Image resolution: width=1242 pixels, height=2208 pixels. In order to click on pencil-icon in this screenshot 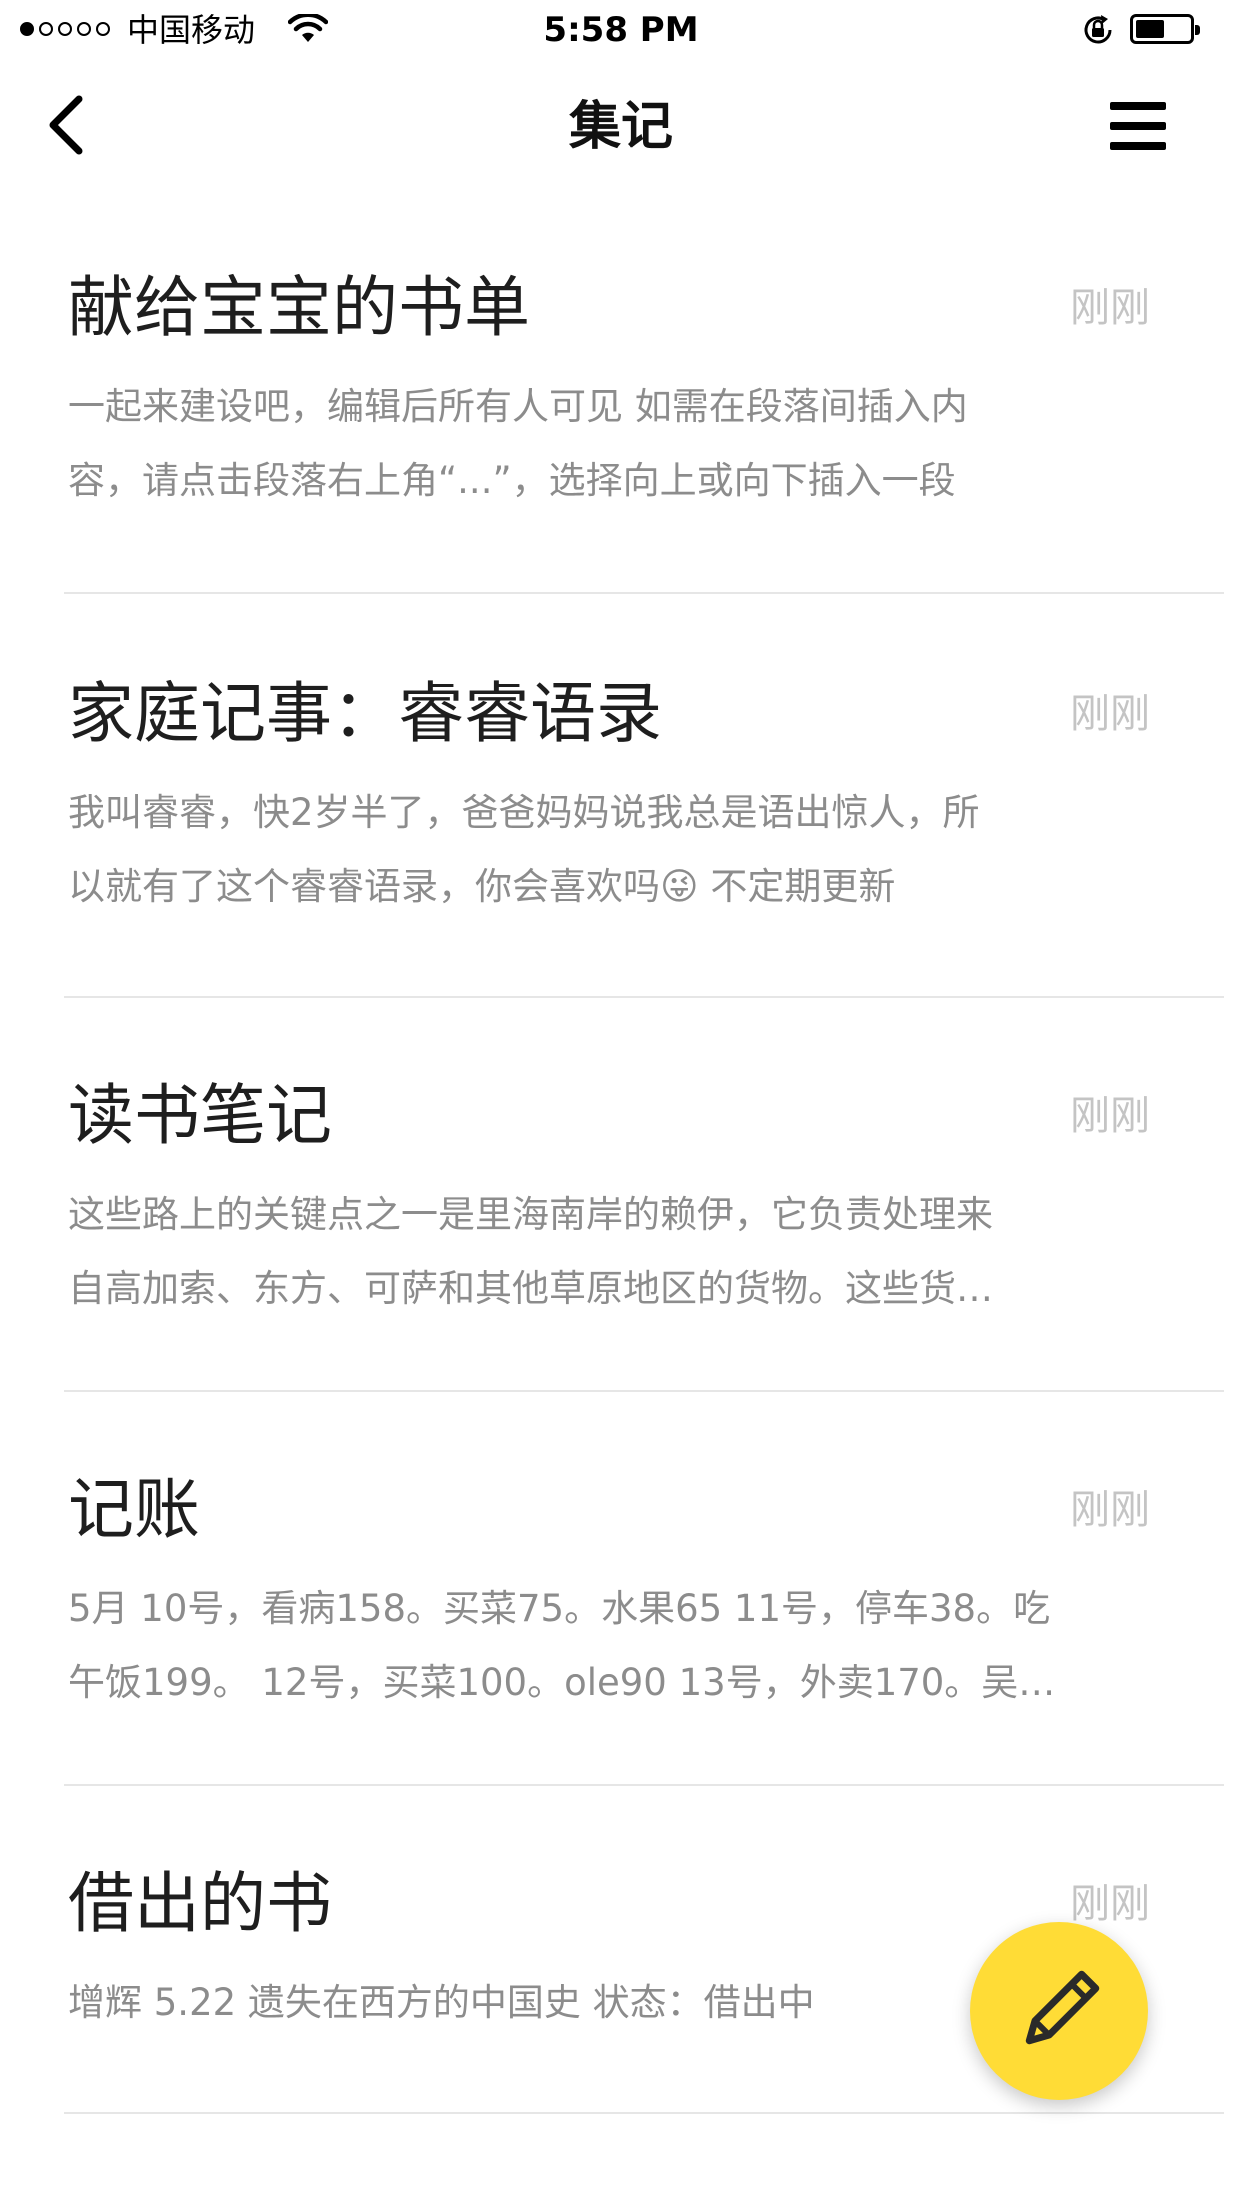, I will do `click(1062, 2007)`.